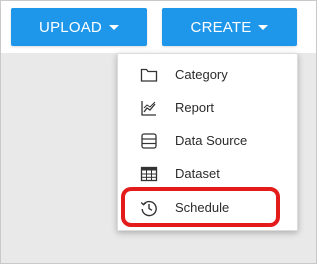 This screenshot has height=264, width=320. Describe the element at coordinates (149, 174) in the screenshot. I see `table-icon` at that location.